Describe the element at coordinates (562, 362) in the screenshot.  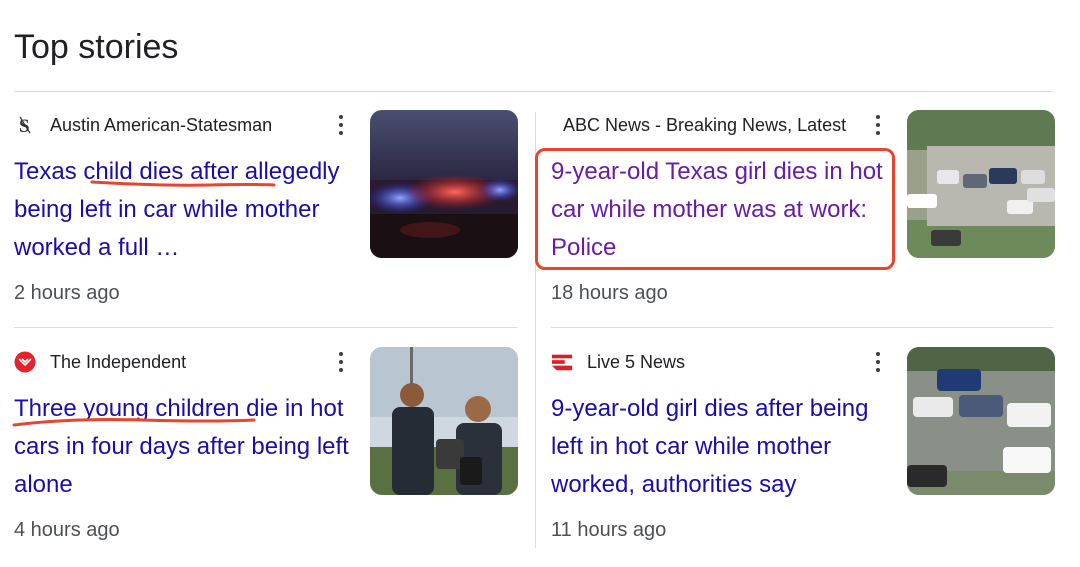
I see `live5-logo-icon` at that location.